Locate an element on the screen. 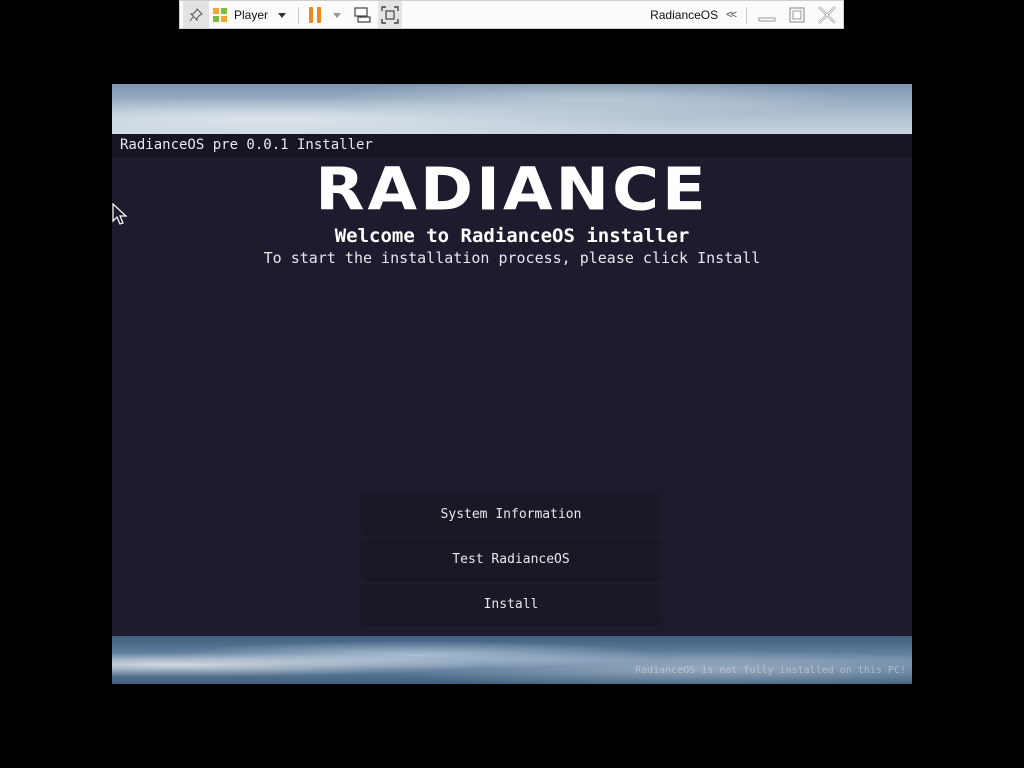  send-ctrl-alt-del-icon is located at coordinates (362, 15).